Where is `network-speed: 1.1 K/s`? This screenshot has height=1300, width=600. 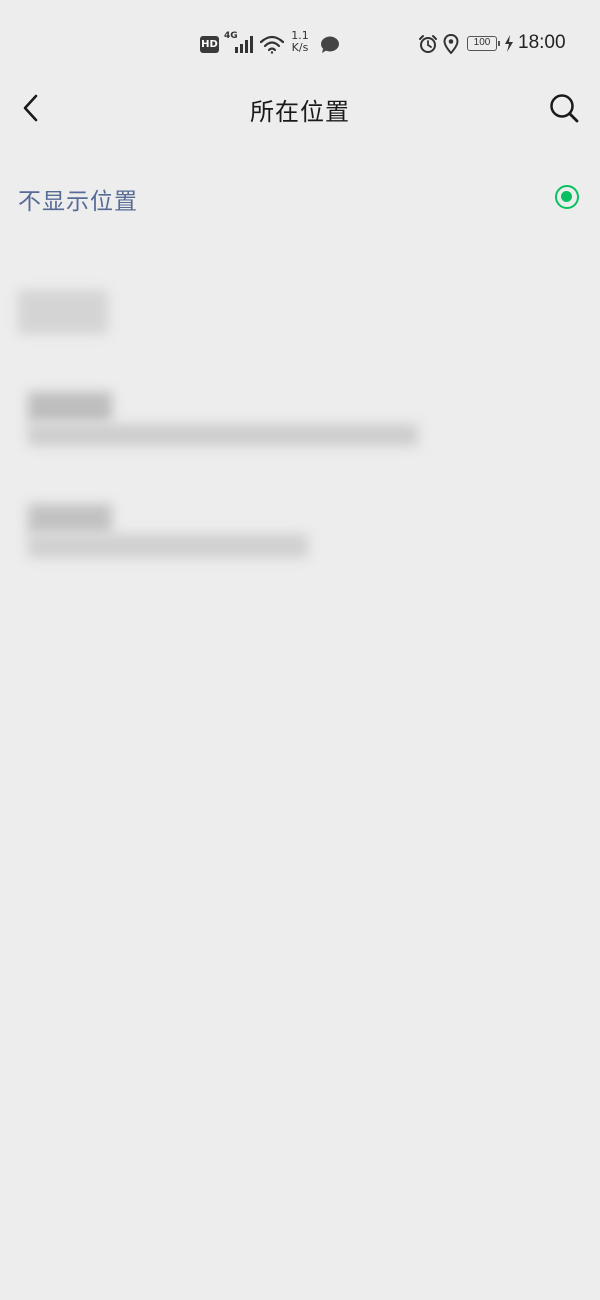
network-speed: 1.1 K/s is located at coordinates (300, 42).